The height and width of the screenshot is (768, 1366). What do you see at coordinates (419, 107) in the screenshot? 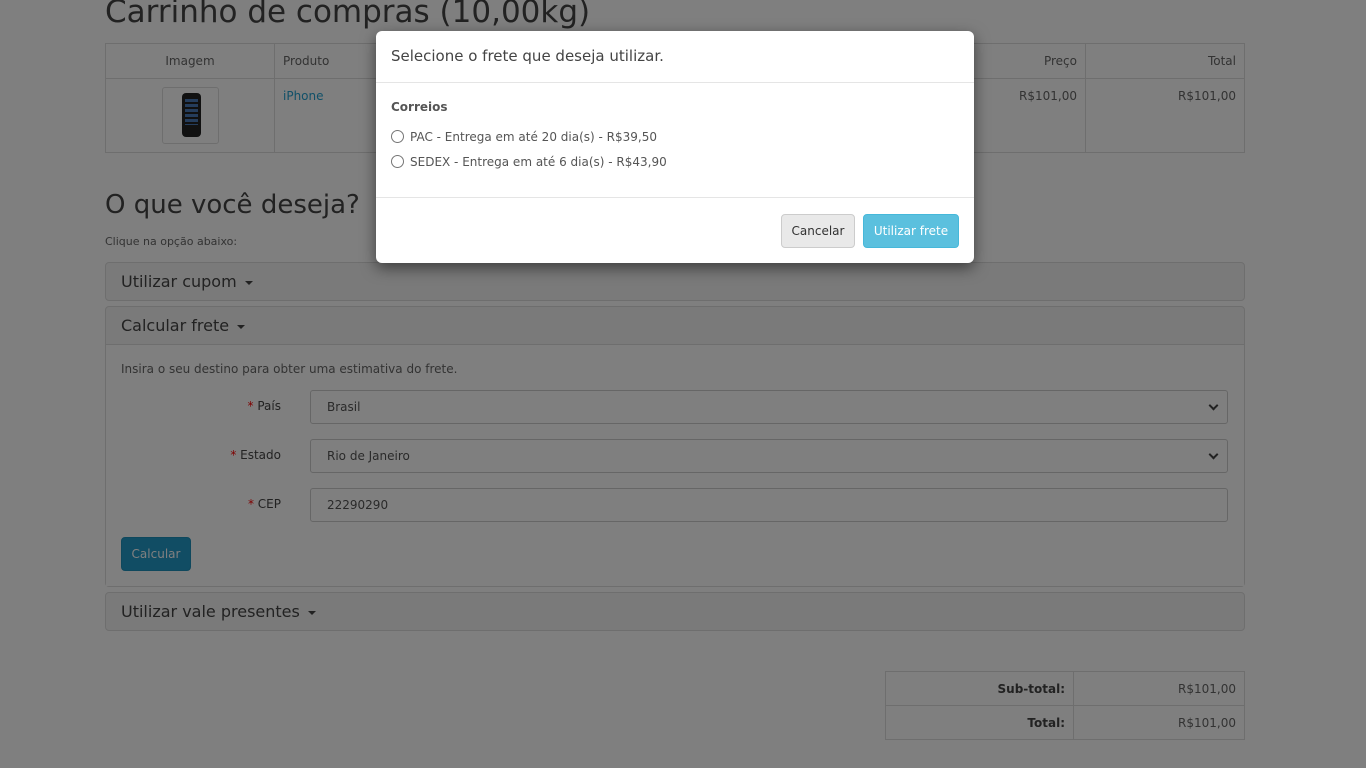
I see `carrier-group-label: Correios` at bounding box center [419, 107].